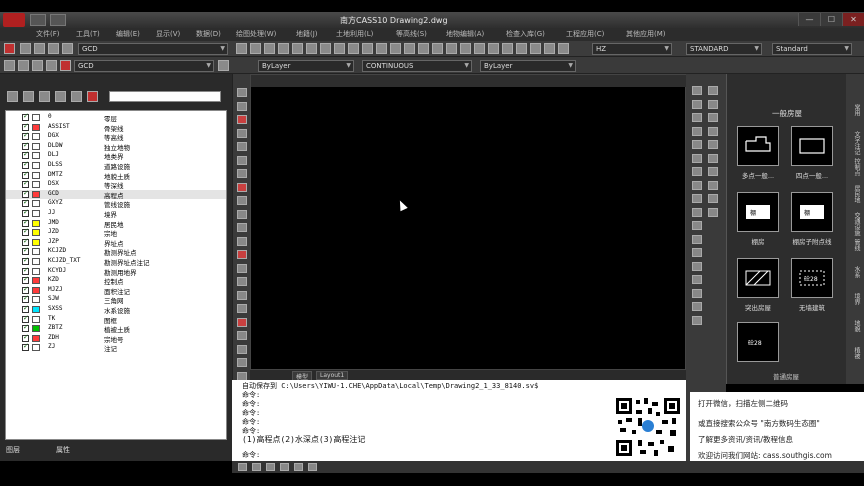  What do you see at coordinates (242, 281) in the screenshot?
I see `region-icon` at bounding box center [242, 281].